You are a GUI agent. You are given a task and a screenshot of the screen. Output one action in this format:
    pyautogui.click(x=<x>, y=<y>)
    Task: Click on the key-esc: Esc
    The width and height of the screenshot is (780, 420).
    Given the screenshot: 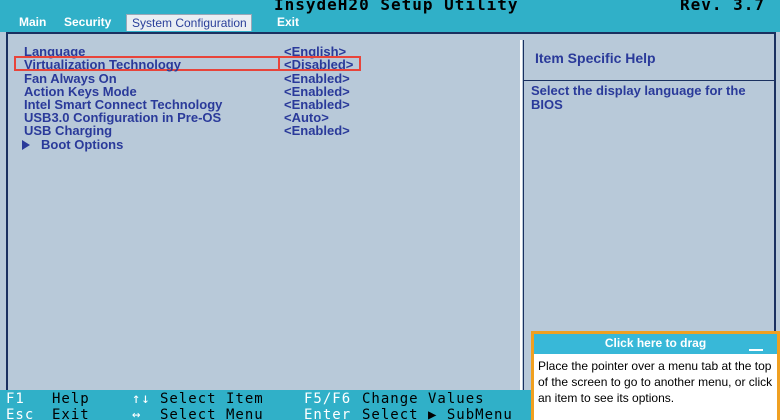 What is the action you would take?
    pyautogui.click(x=20, y=413)
    